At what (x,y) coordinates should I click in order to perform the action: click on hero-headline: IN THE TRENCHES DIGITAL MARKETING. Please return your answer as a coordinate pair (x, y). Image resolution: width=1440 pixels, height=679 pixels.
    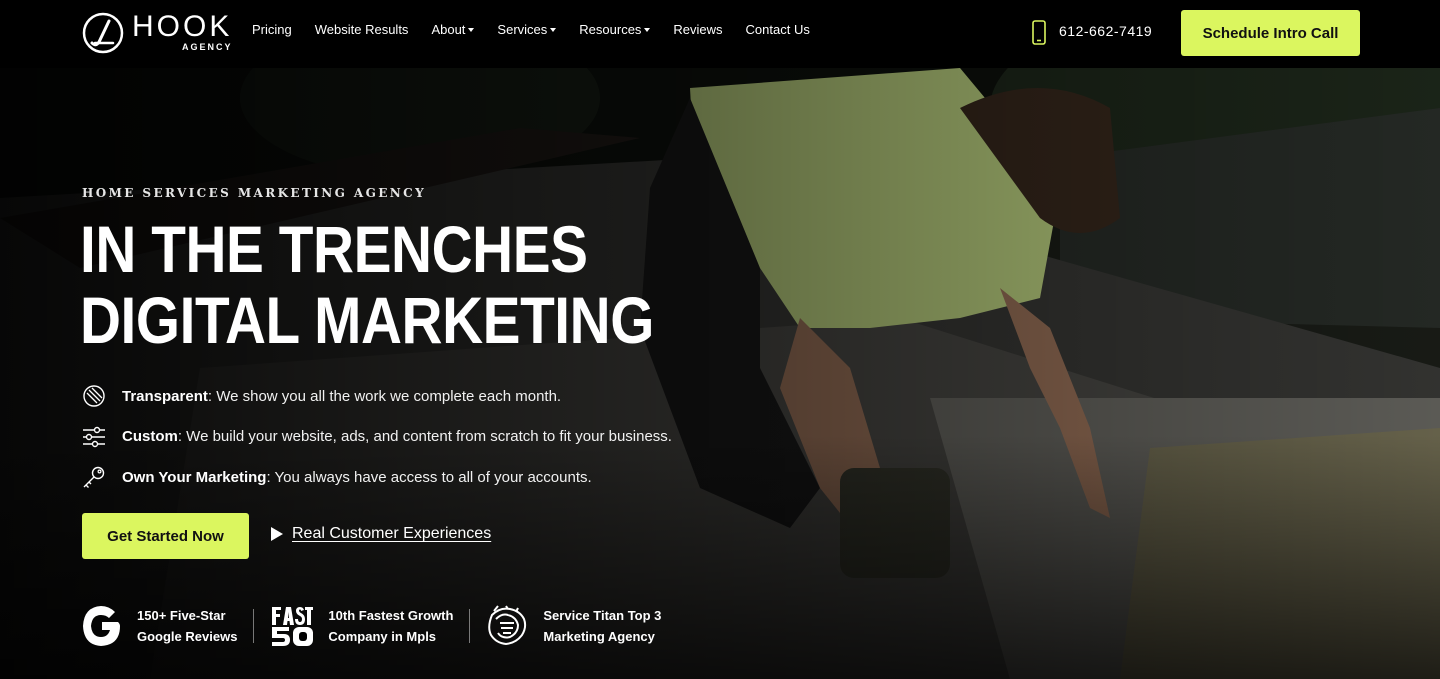
    Looking at the image, I should click on (367, 285).